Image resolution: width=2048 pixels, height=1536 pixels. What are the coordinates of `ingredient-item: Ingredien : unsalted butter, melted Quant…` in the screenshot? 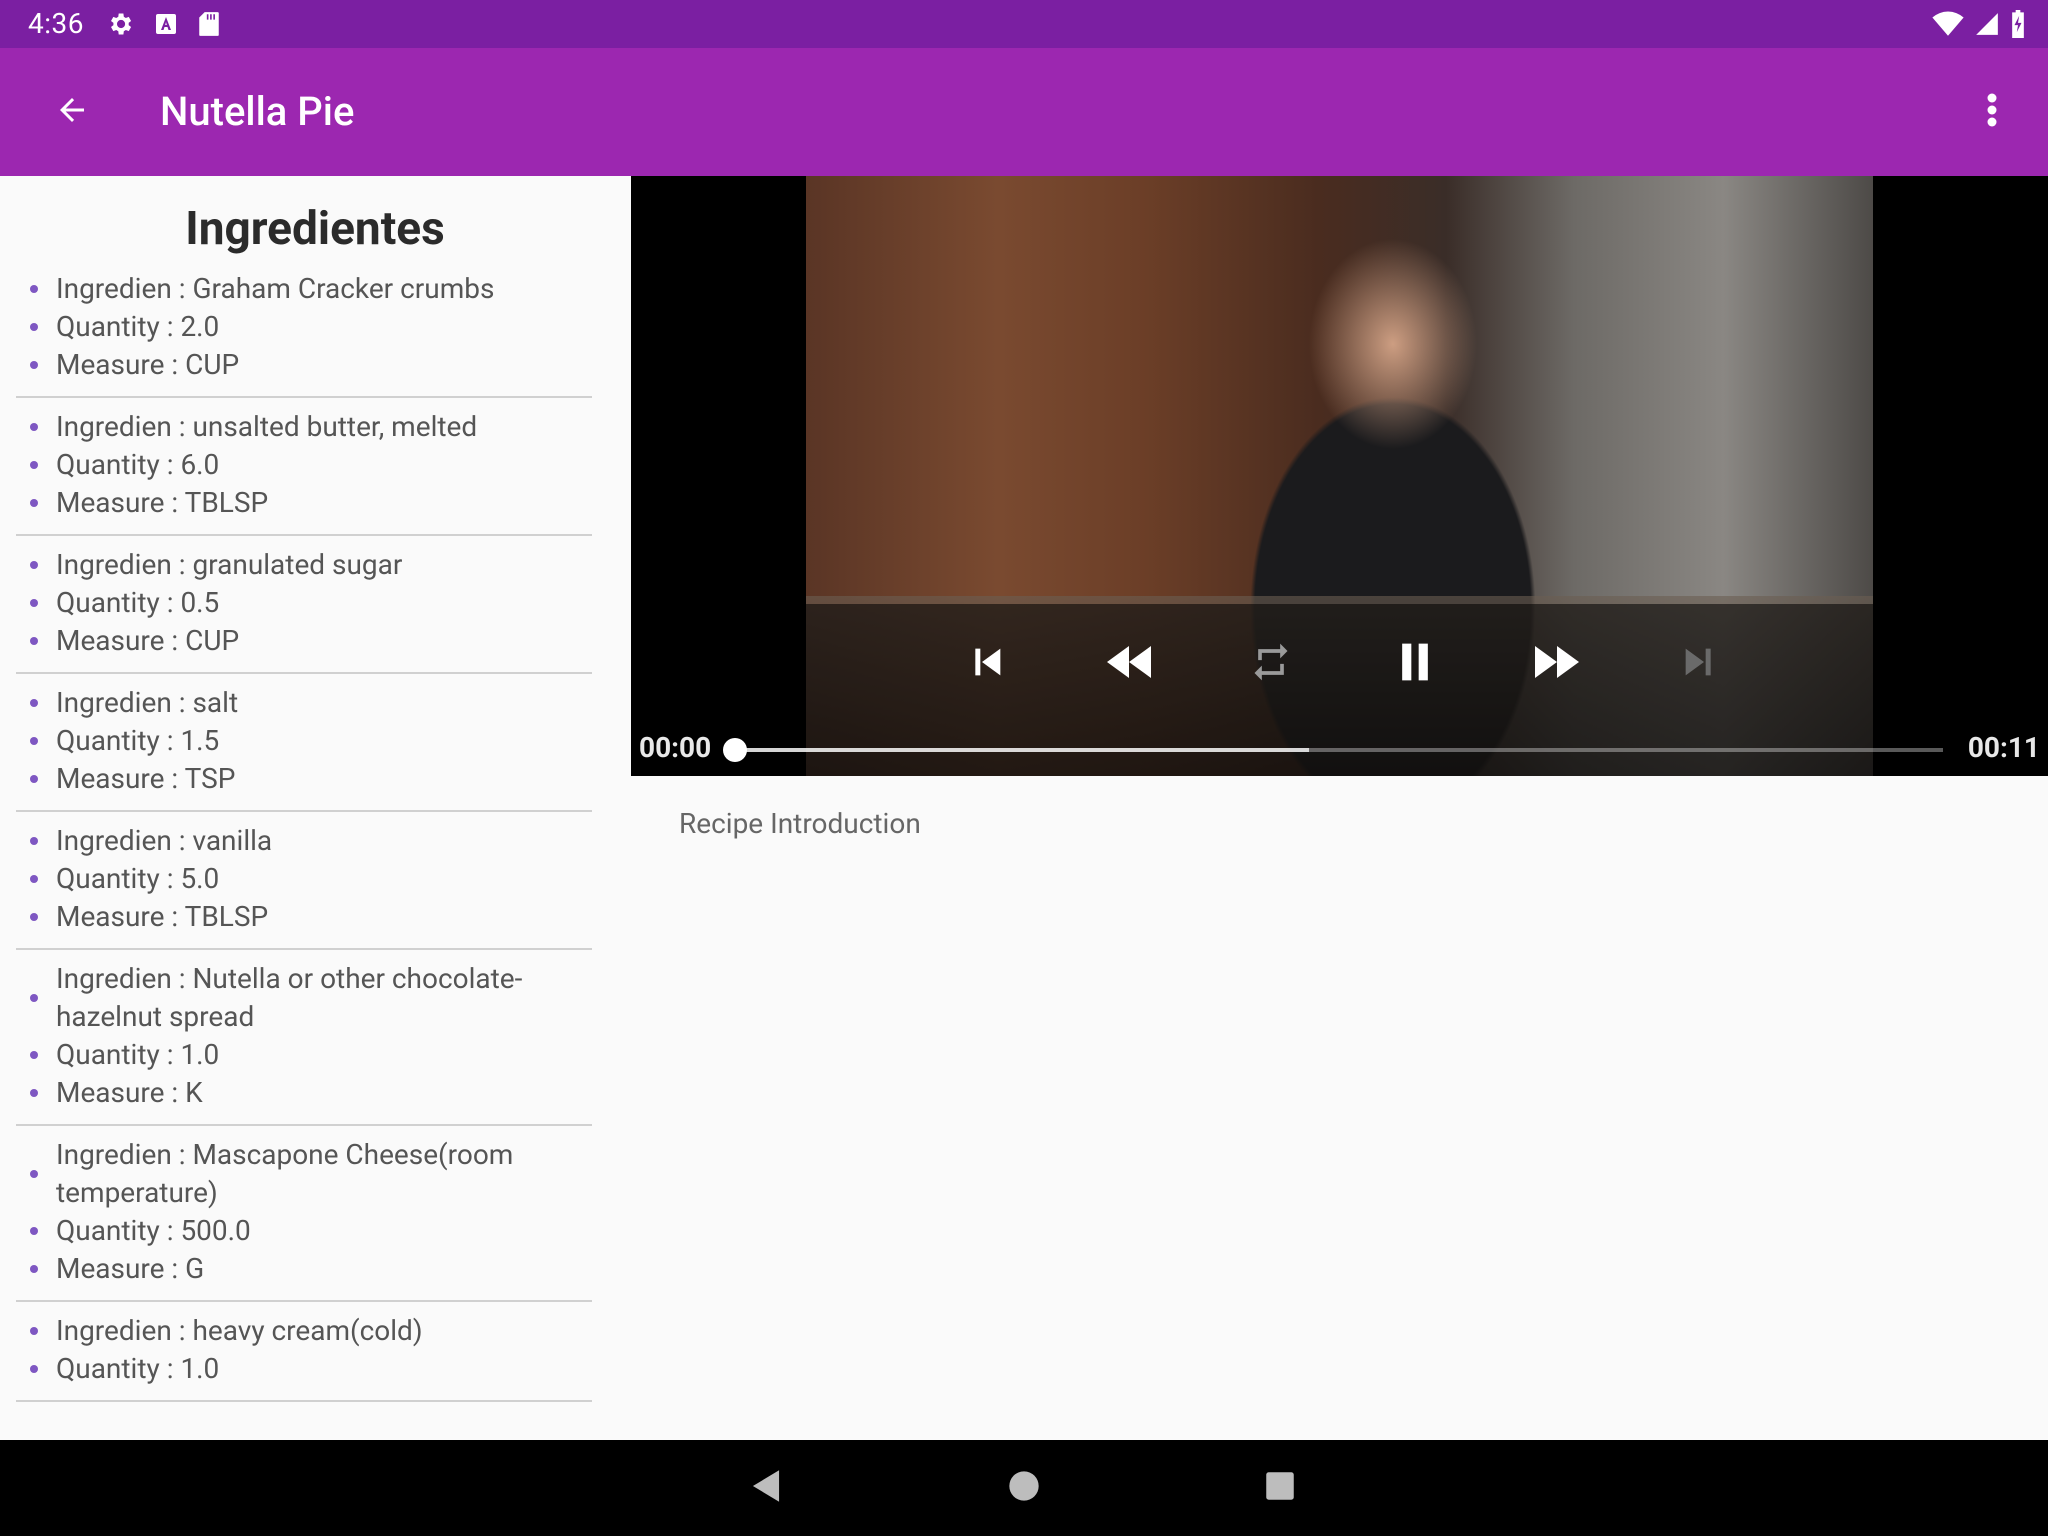 It's located at (304, 467).